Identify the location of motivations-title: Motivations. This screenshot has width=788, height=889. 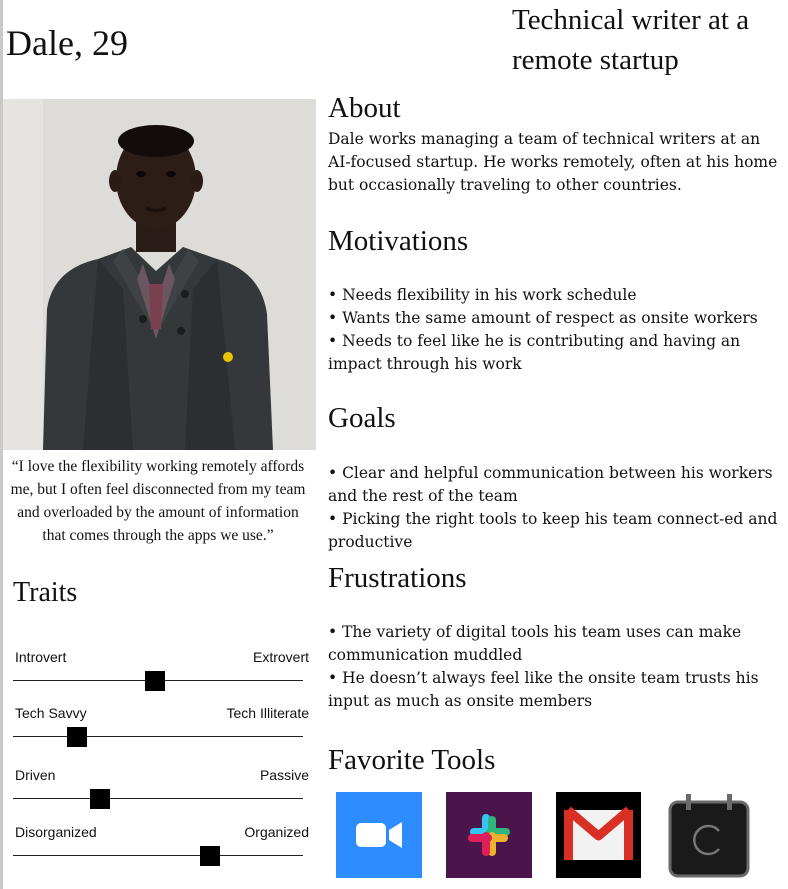
(398, 241).